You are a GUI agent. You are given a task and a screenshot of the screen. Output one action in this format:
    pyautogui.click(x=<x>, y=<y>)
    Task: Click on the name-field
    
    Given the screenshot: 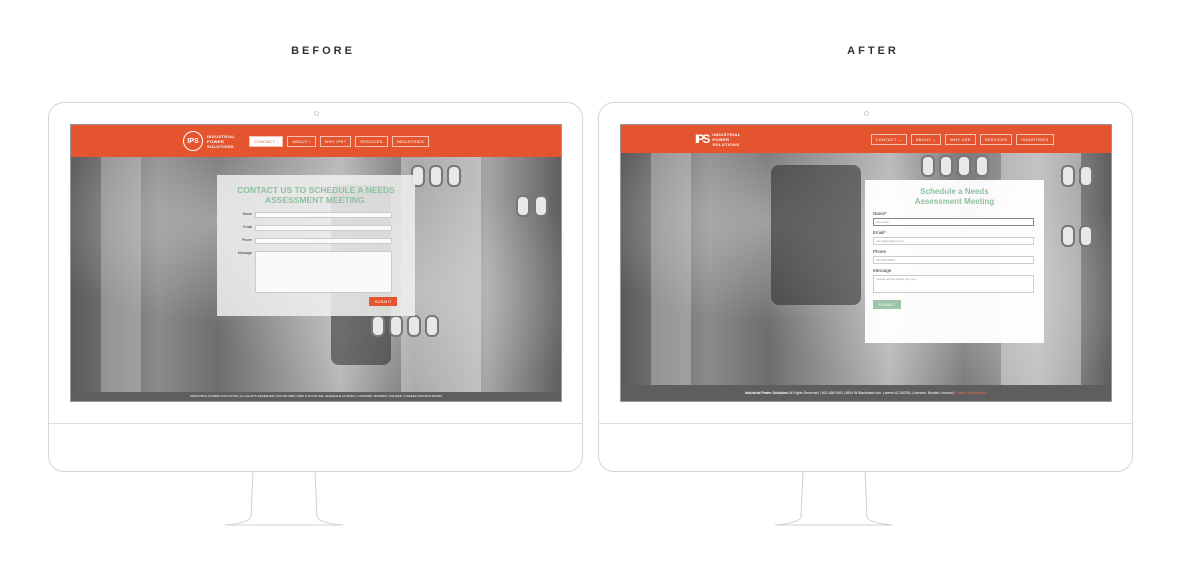 What is the action you would take?
    pyautogui.click(x=323, y=215)
    